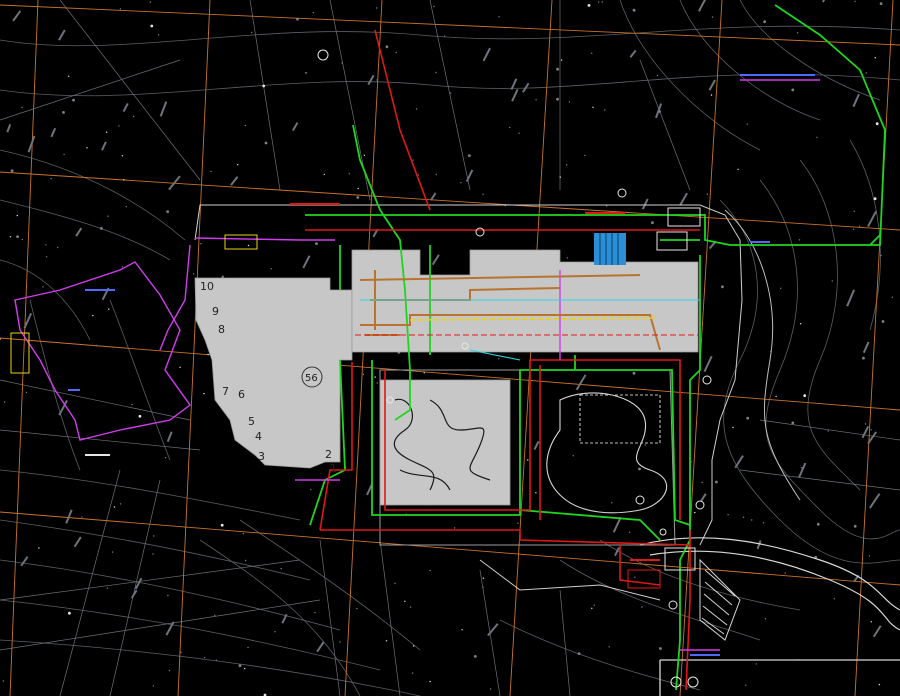 The height and width of the screenshot is (696, 900). What do you see at coordinates (215, 311) in the screenshot?
I see `floor-label-9: 9` at bounding box center [215, 311].